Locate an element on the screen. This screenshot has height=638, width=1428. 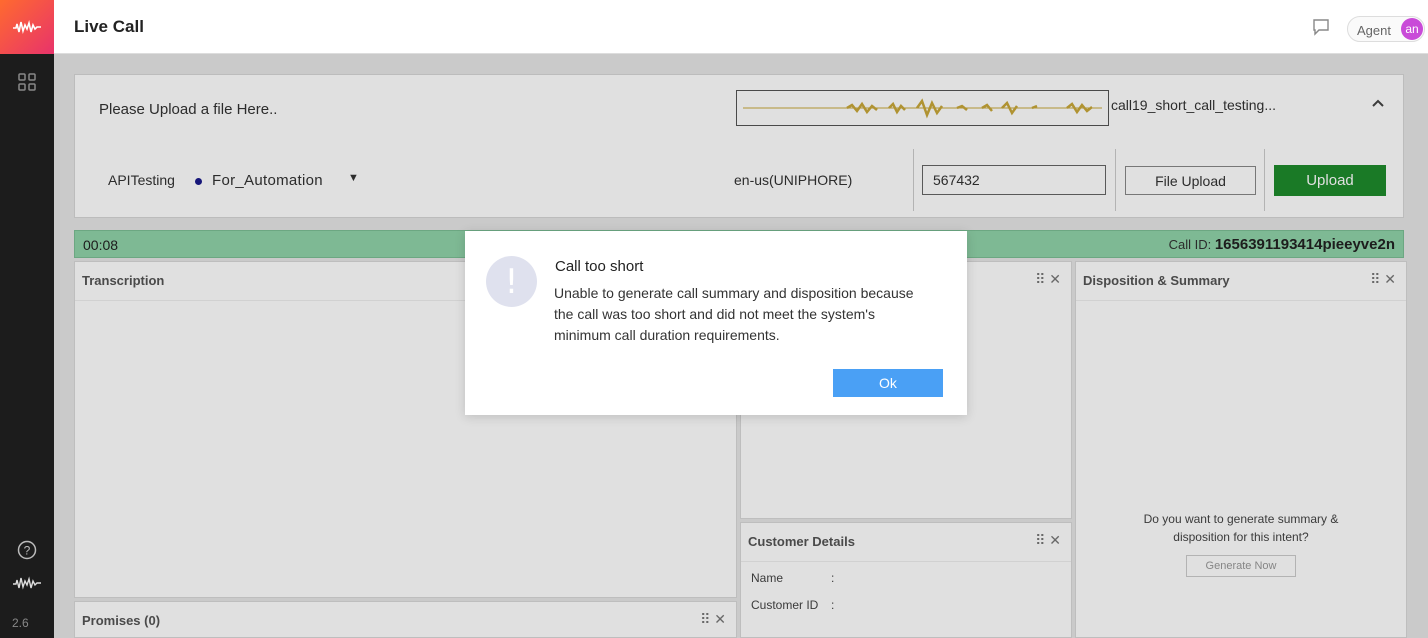
agent-profile-toggle: Agent an is located at coordinates (1386, 29).